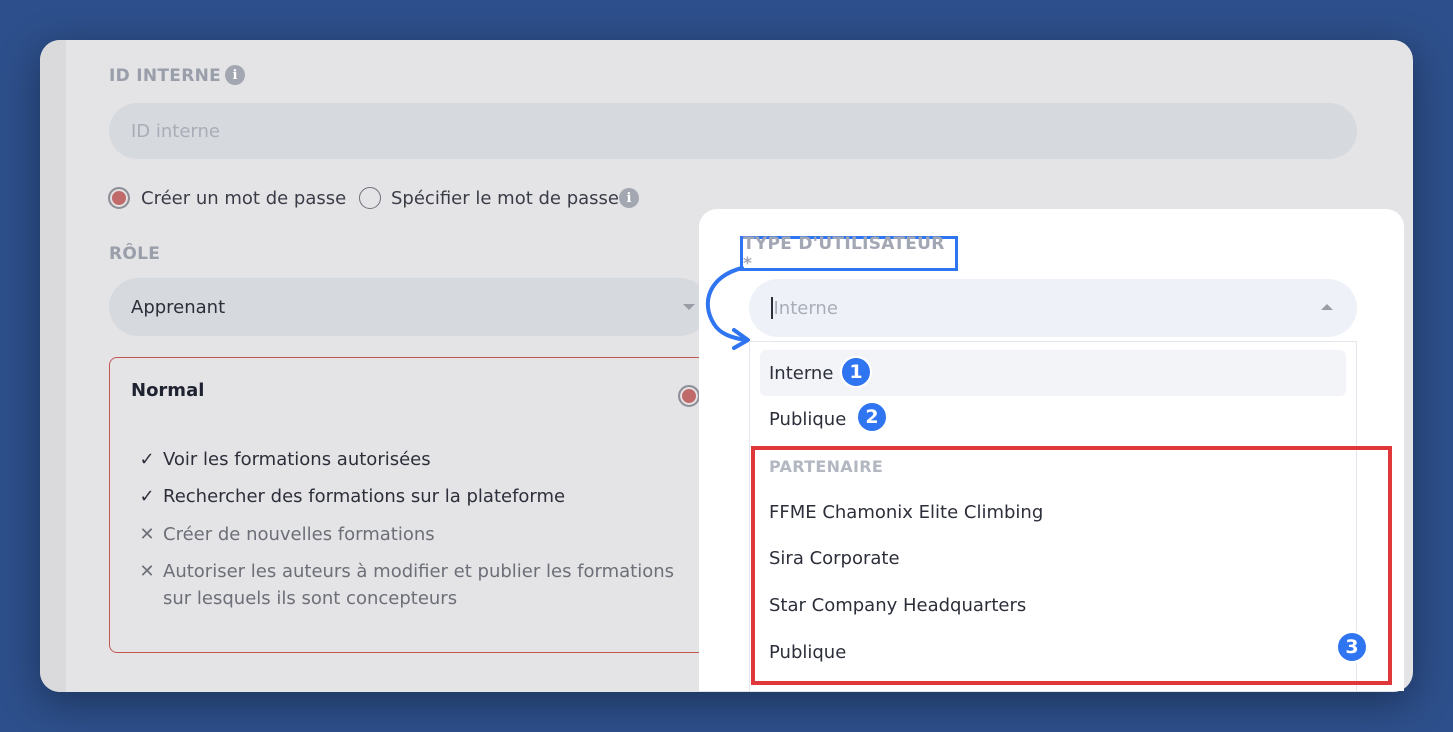 The height and width of the screenshot is (732, 1453). I want to click on internal-id-label: ID INTERNE, so click(165, 76).